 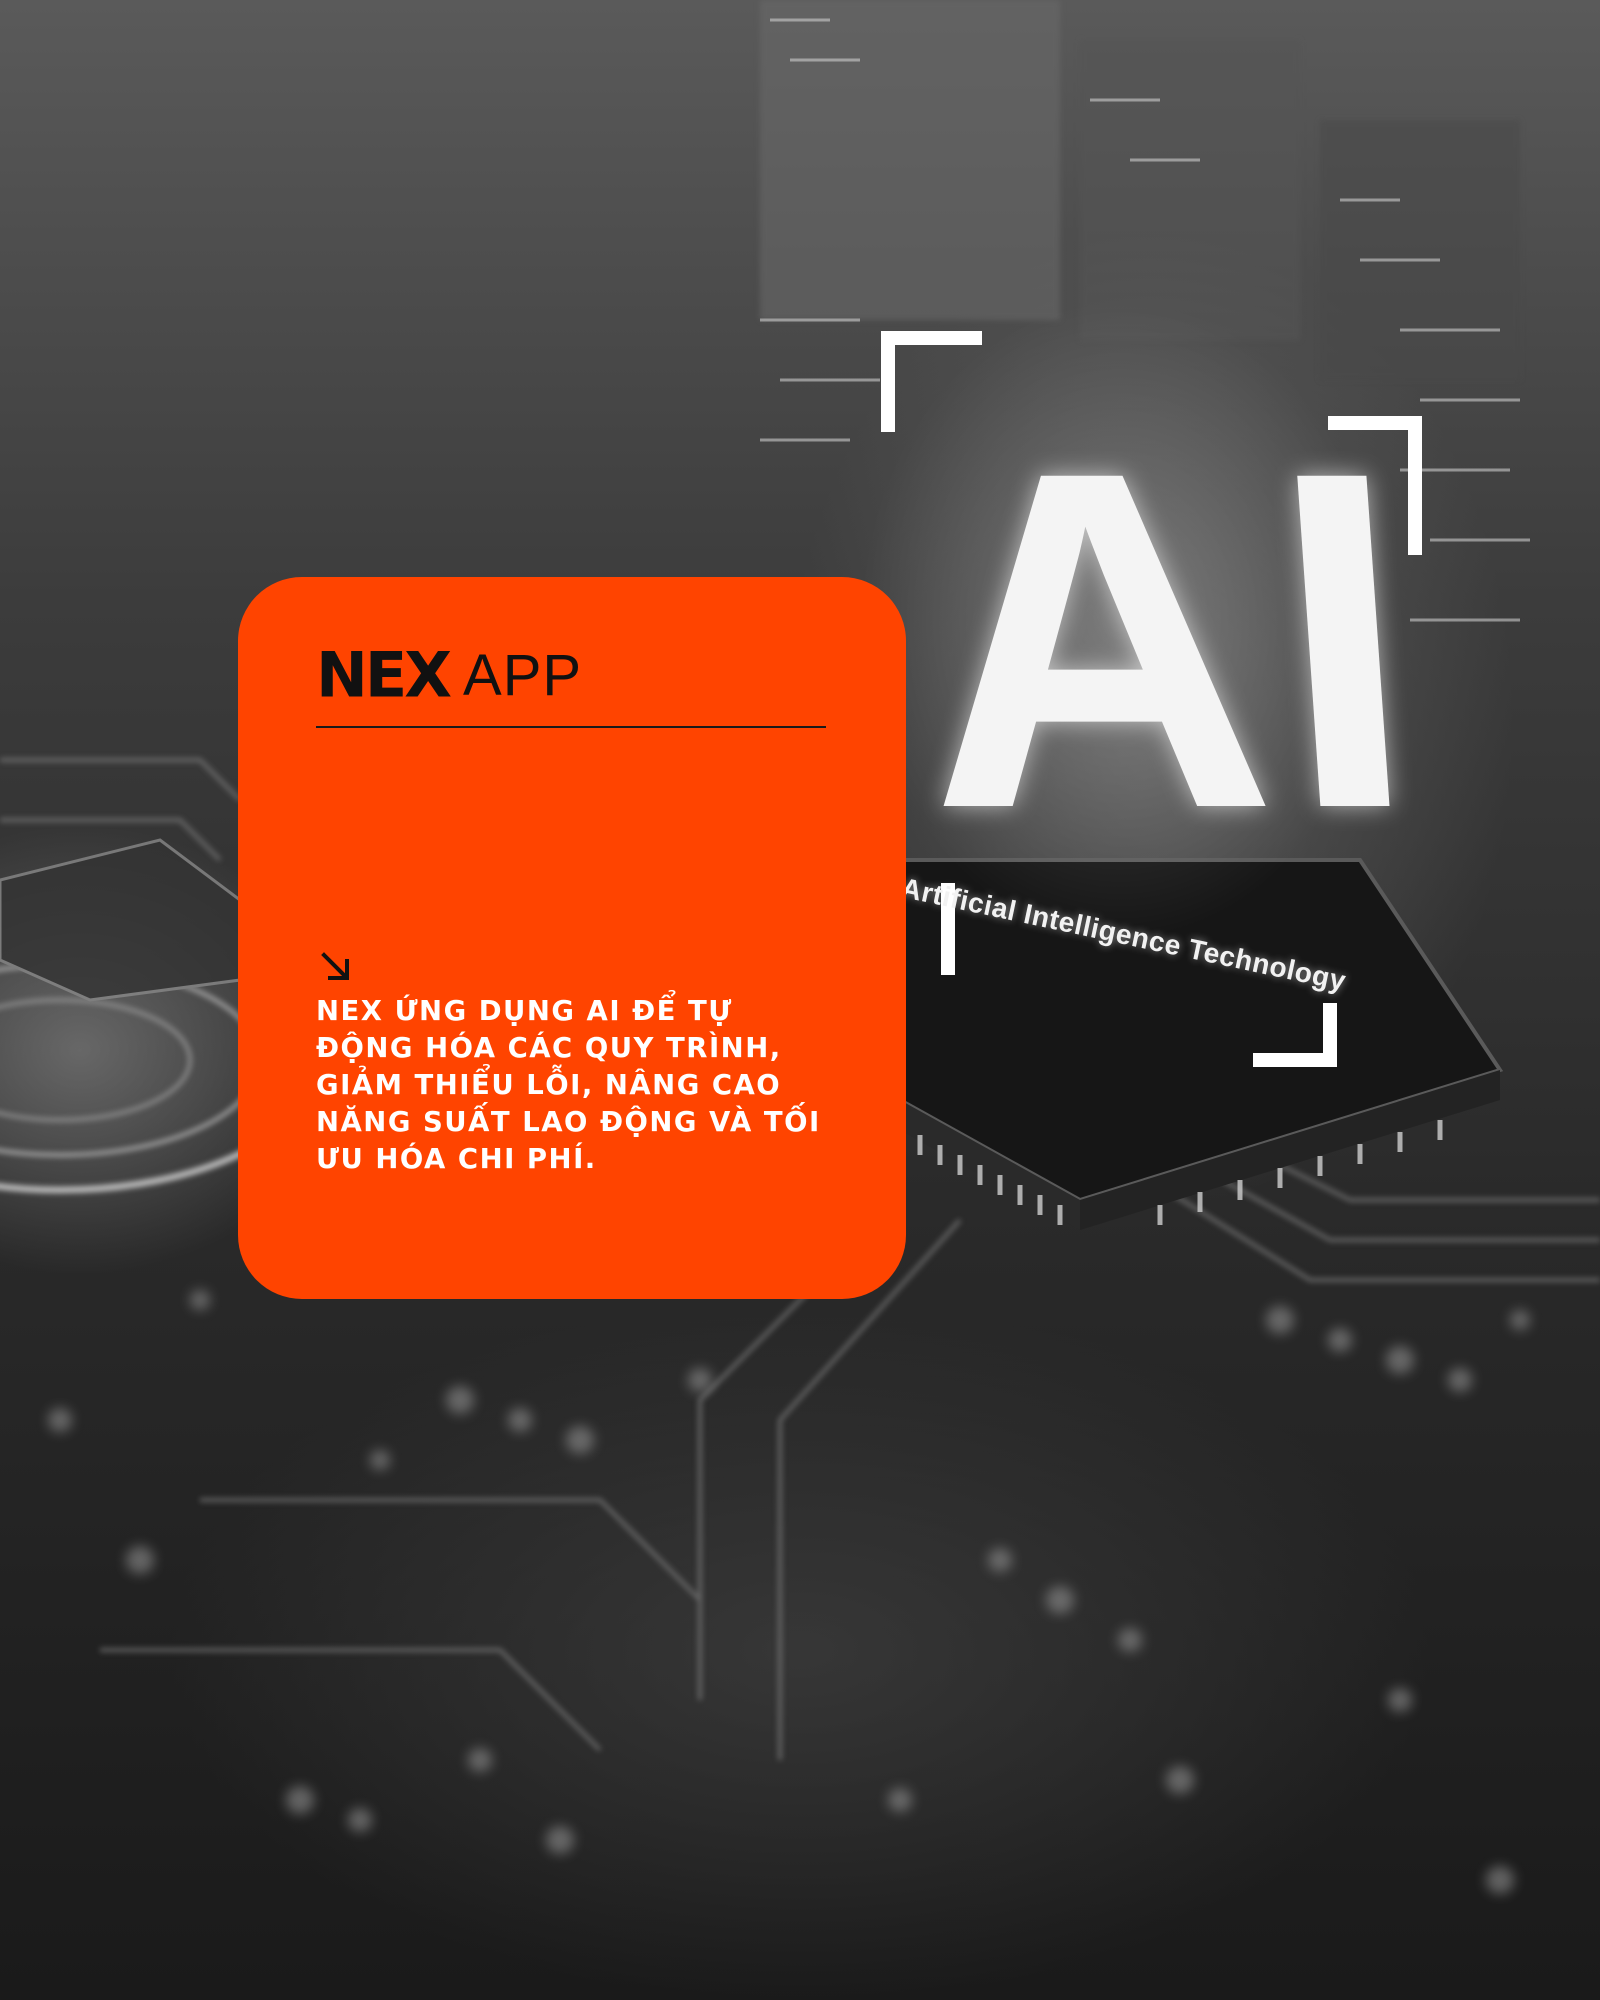 I want to click on ai-hero-letters: AI, so click(x=1179, y=640).